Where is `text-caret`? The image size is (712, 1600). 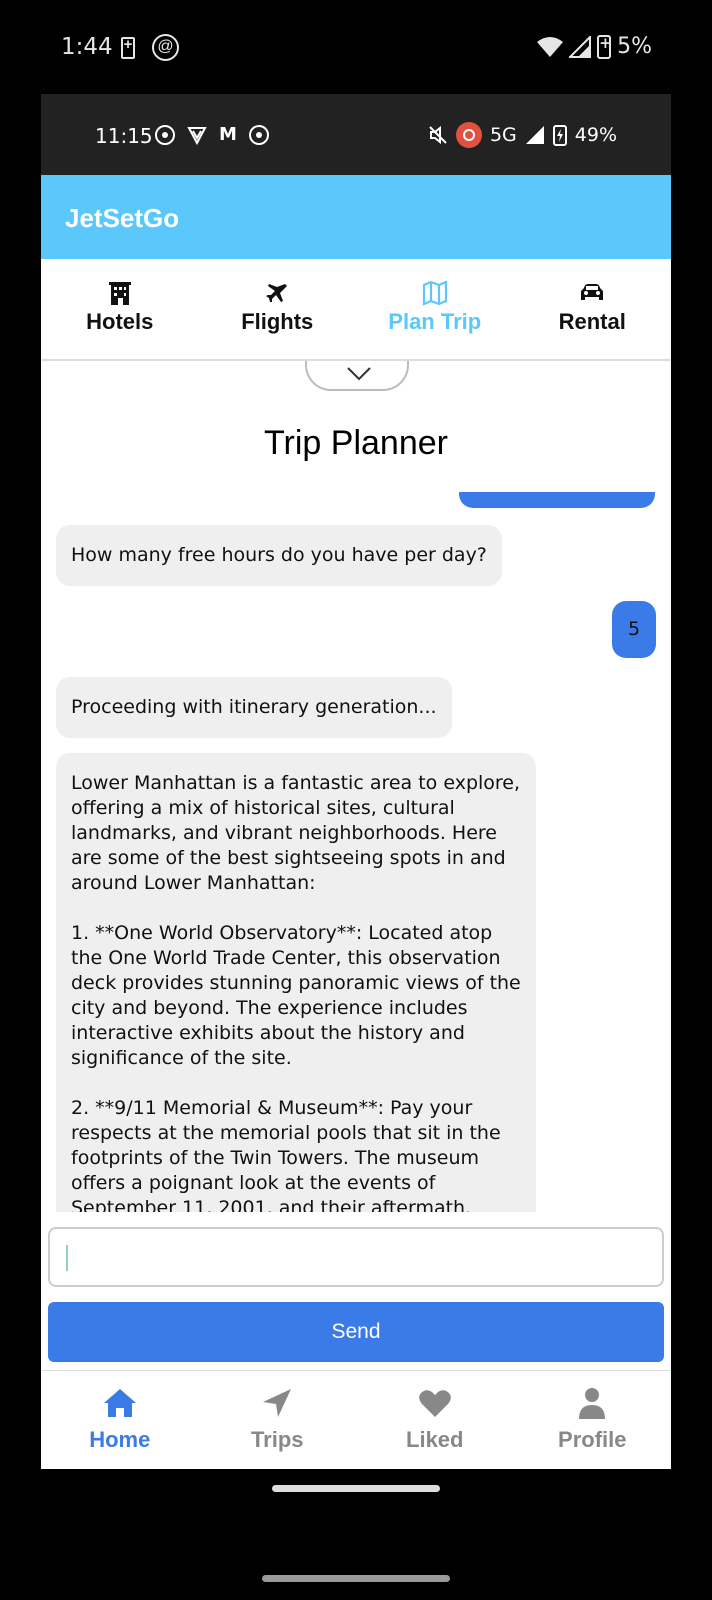 text-caret is located at coordinates (67, 1258).